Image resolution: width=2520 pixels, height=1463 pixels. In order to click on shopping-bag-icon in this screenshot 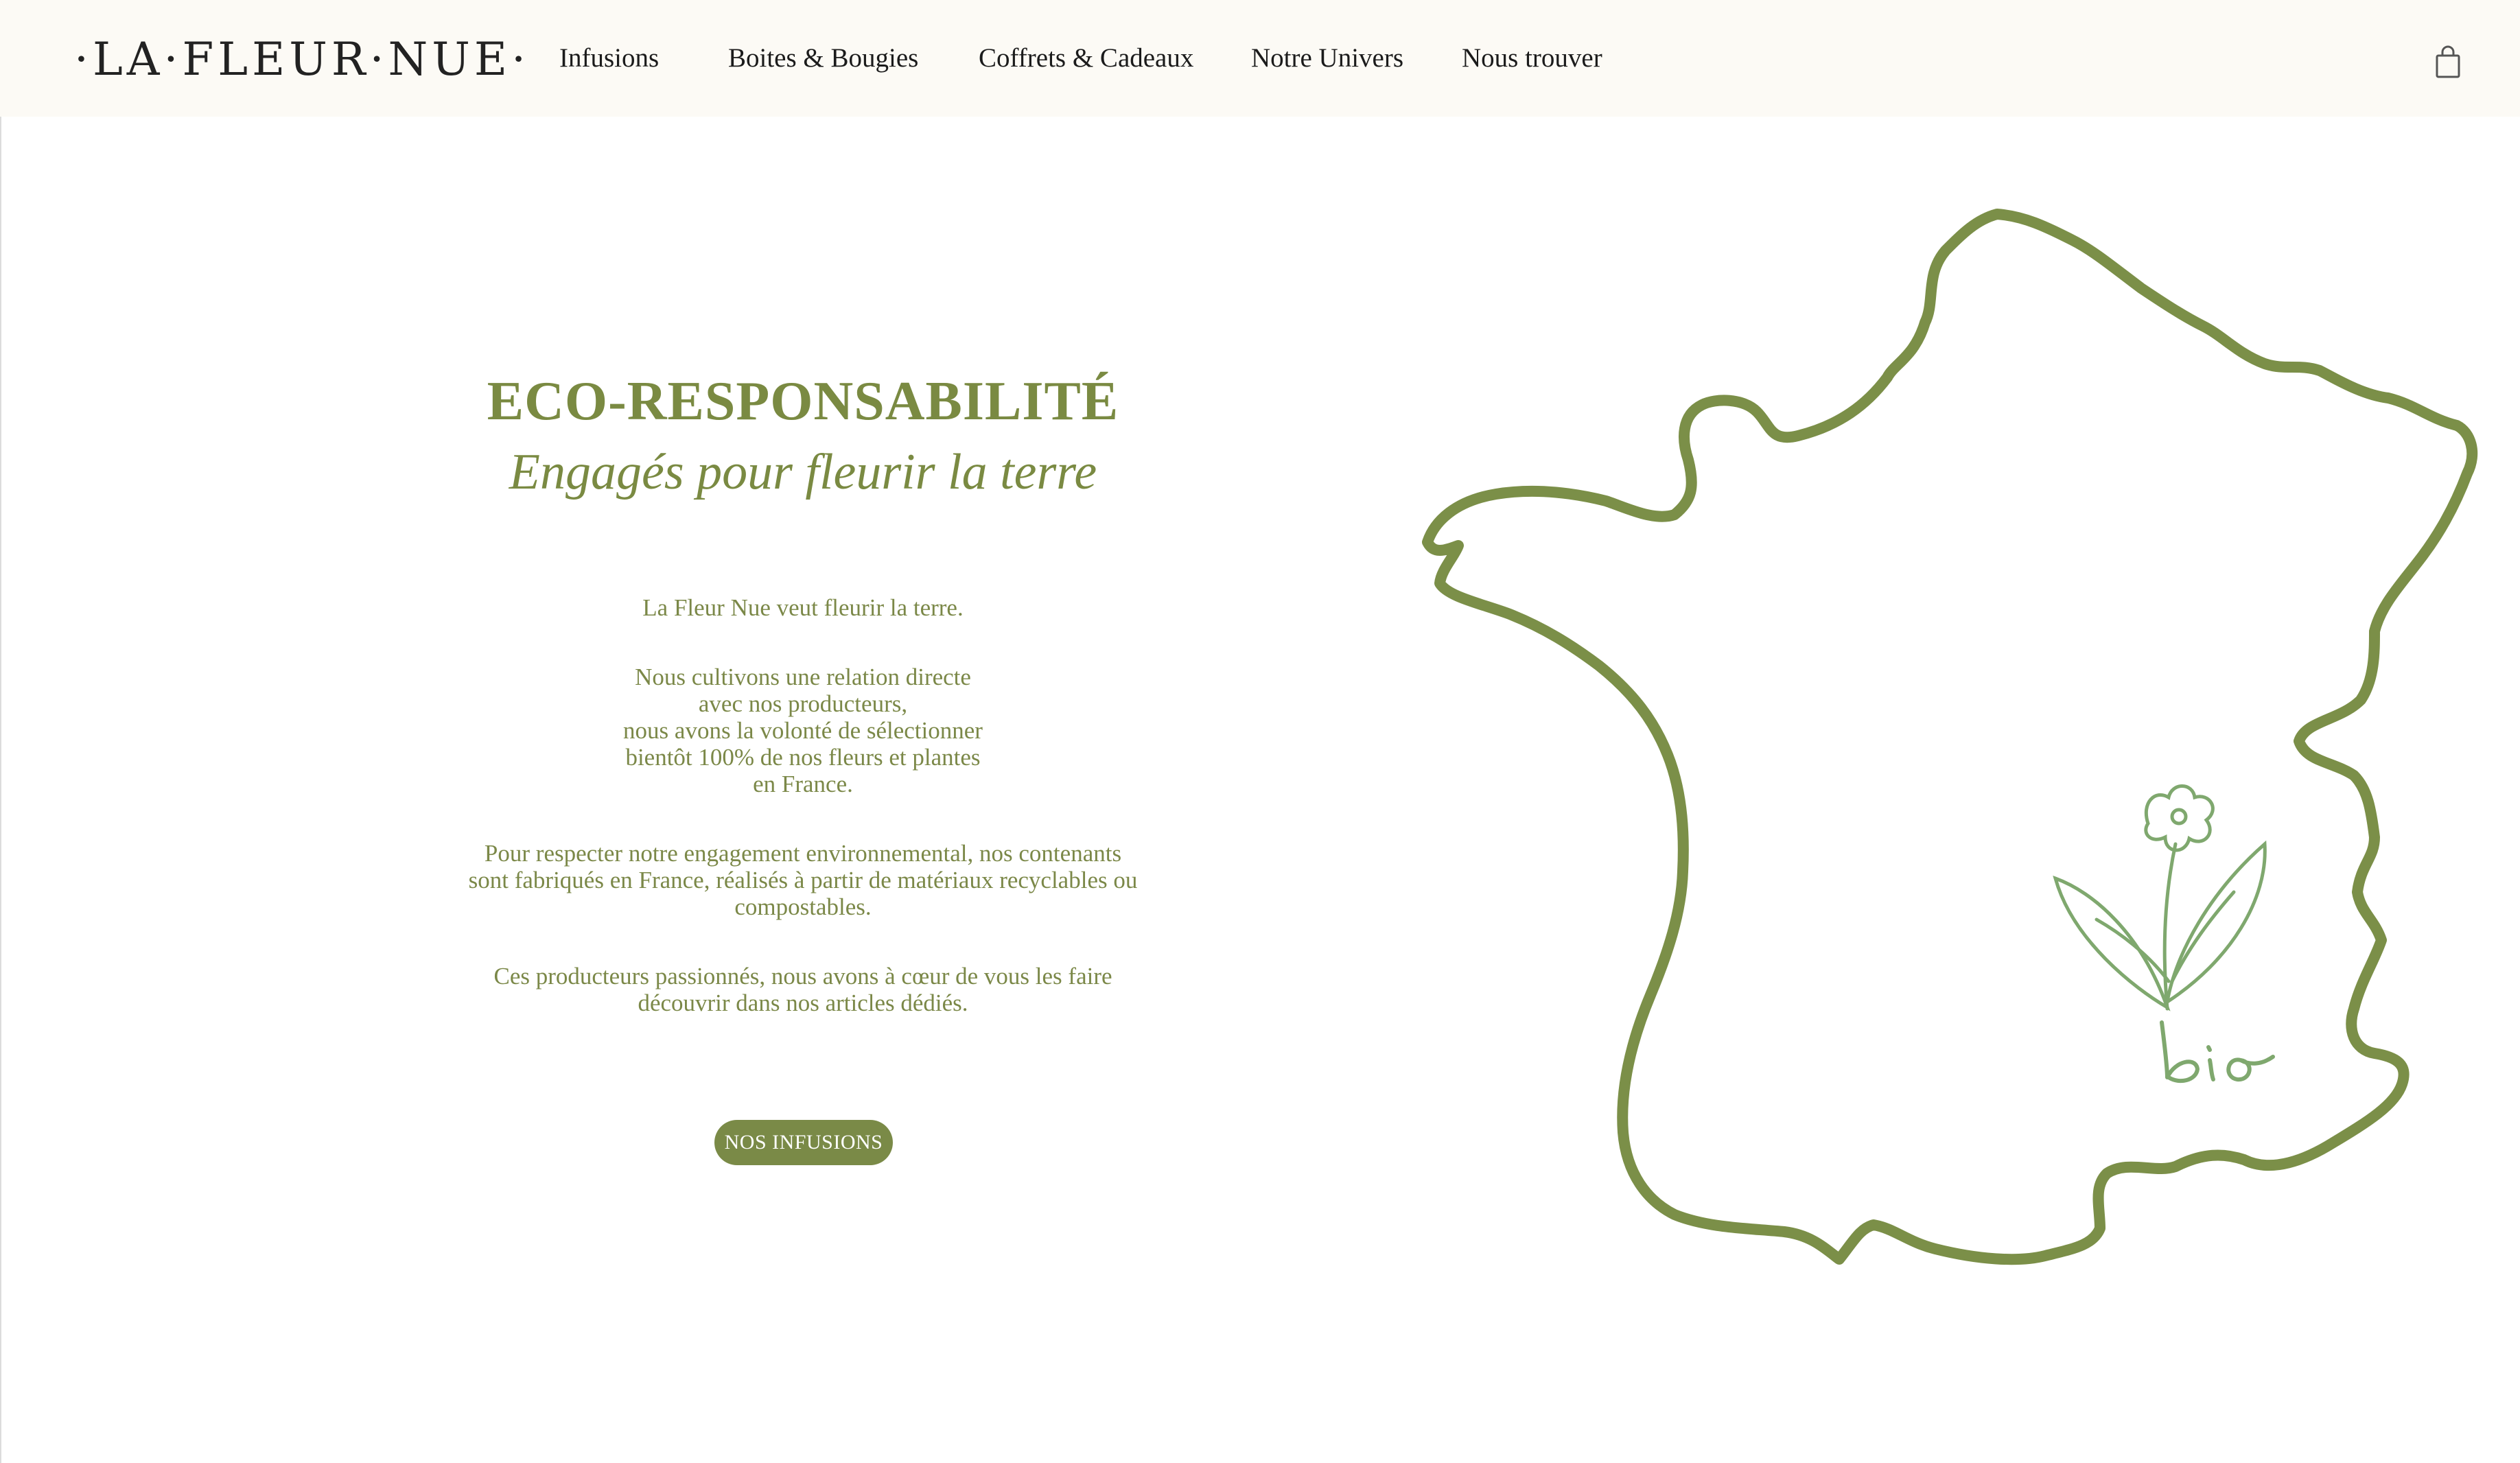, I will do `click(2448, 61)`.